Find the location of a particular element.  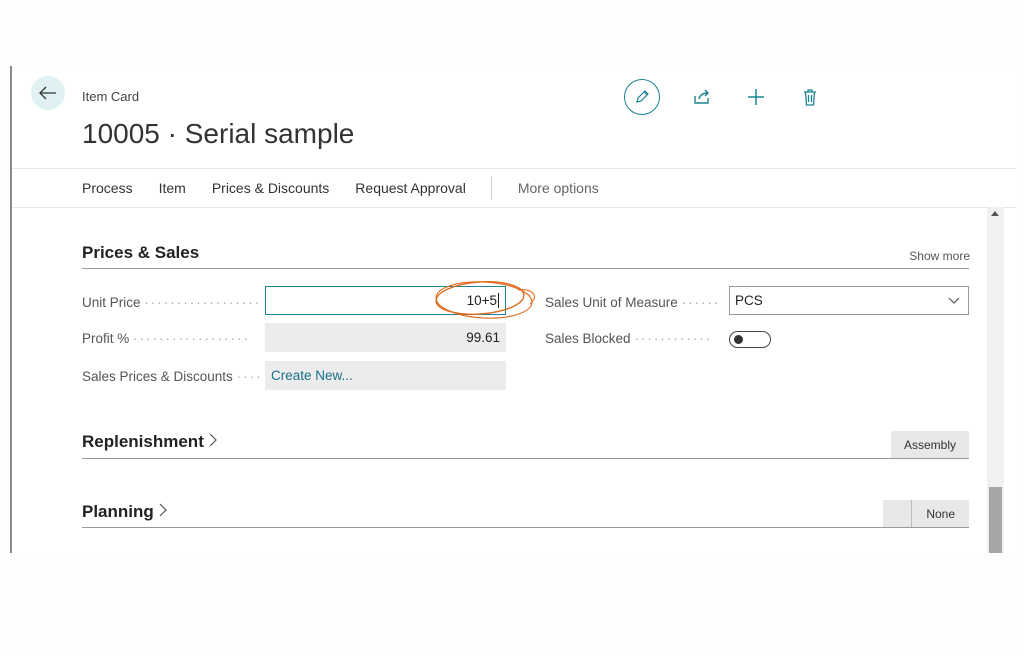

planning-value: None is located at coordinates (940, 513).